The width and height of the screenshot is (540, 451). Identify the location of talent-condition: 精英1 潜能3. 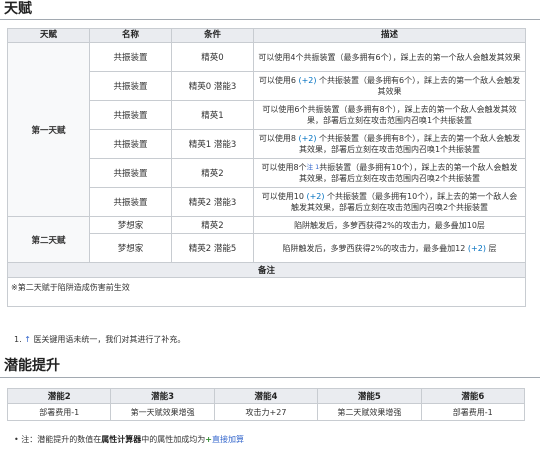
(212, 144).